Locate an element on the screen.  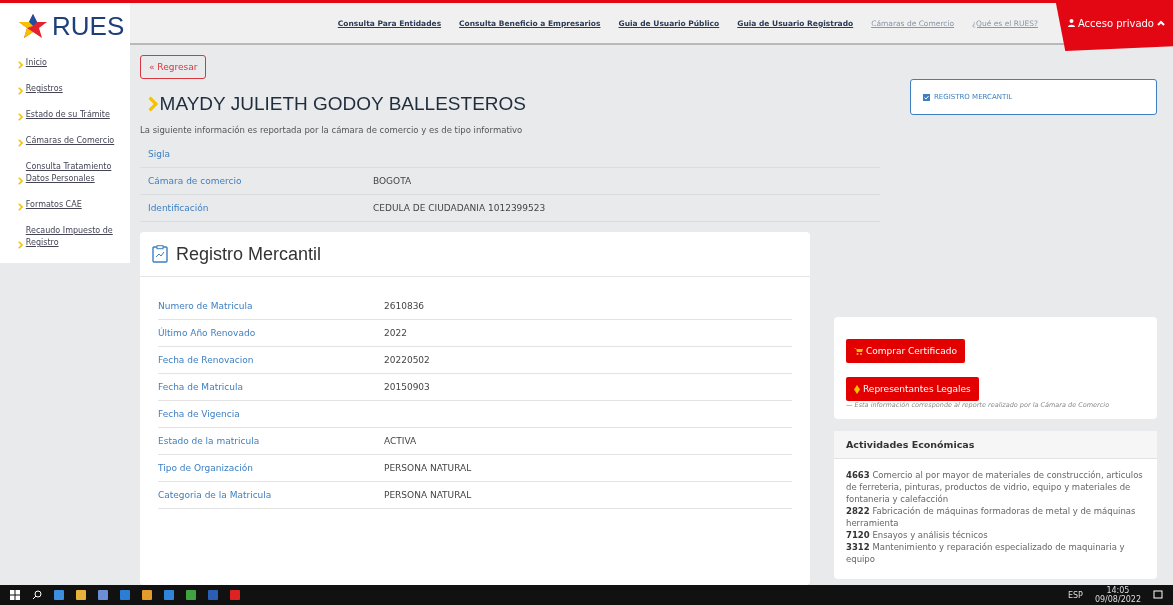
cart-icon is located at coordinates (858, 351).